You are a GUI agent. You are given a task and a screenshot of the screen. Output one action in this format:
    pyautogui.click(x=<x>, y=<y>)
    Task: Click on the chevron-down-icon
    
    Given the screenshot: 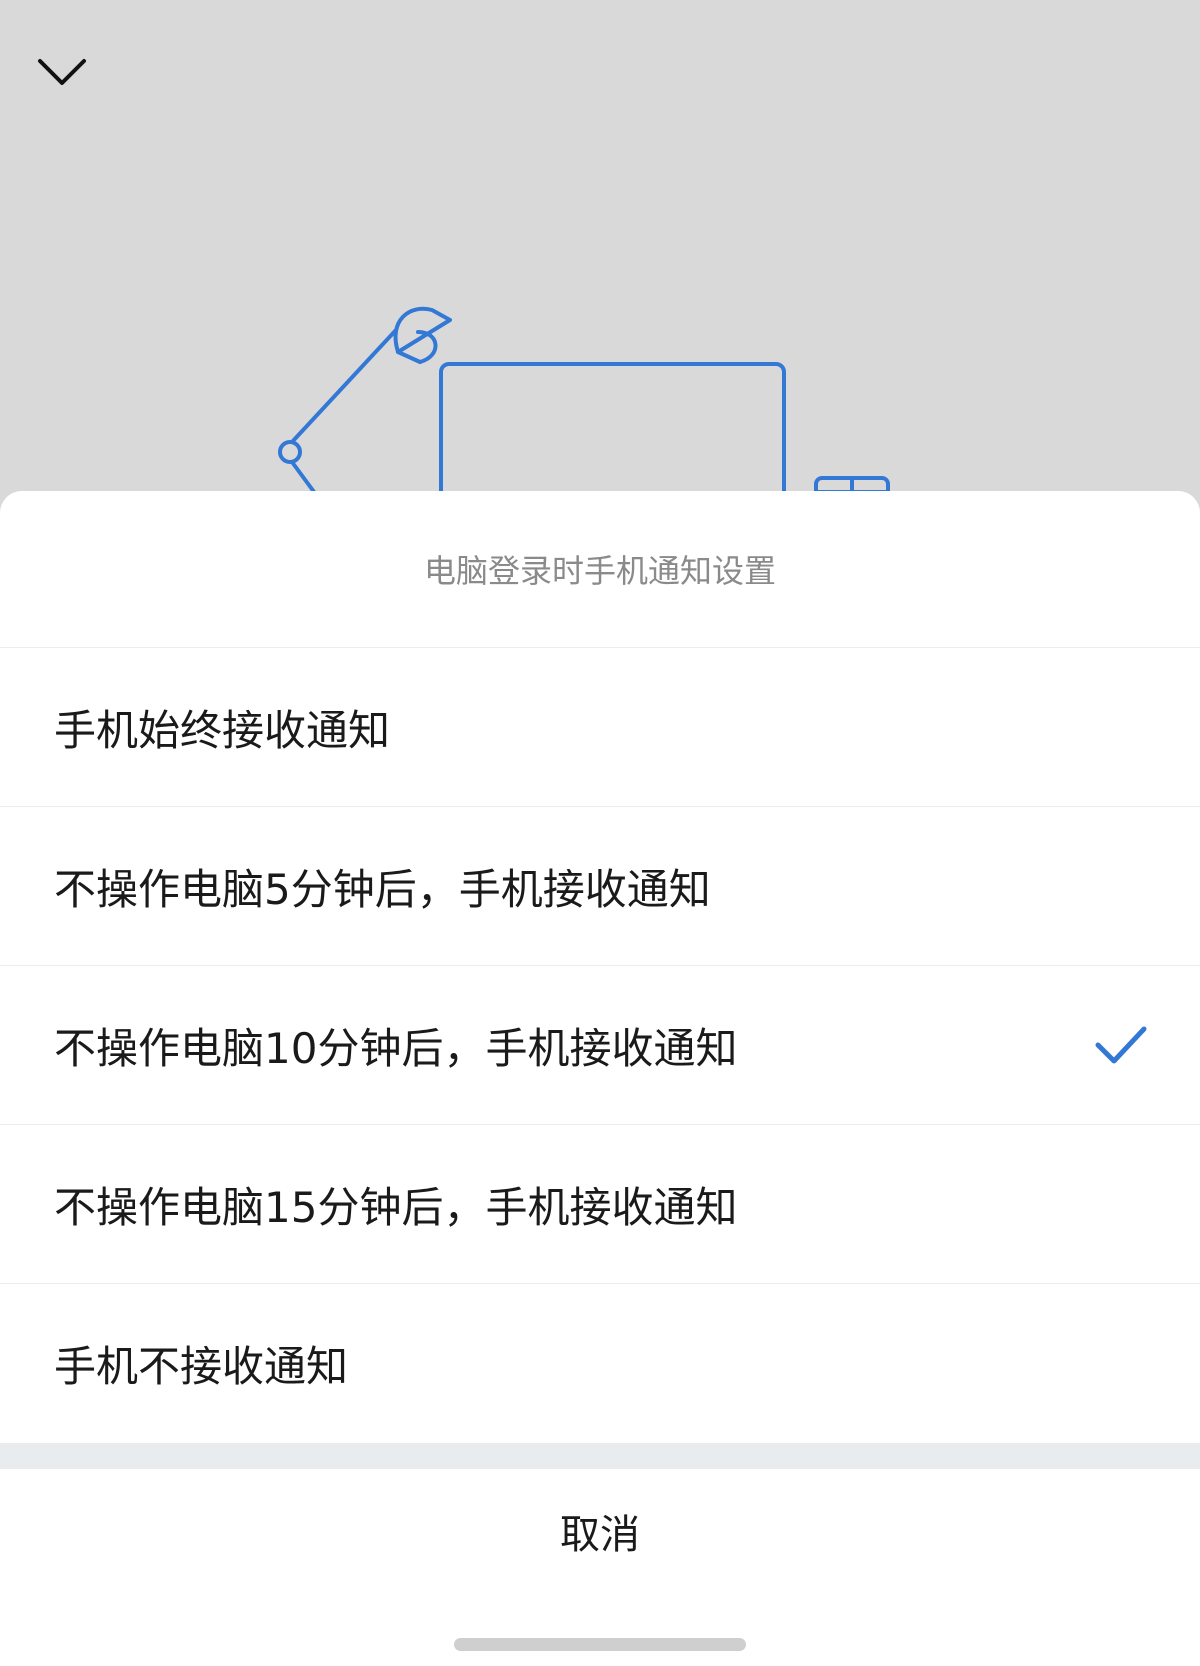 What is the action you would take?
    pyautogui.click(x=62, y=75)
    